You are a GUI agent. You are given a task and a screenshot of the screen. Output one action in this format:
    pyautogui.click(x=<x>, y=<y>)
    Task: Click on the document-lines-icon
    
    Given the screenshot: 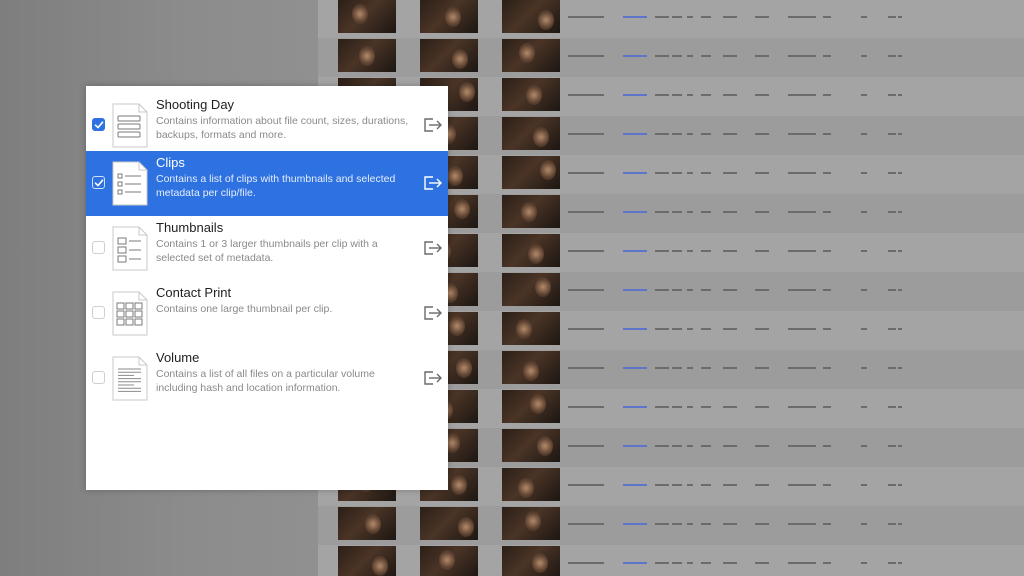 What is the action you would take?
    pyautogui.click(x=130, y=378)
    